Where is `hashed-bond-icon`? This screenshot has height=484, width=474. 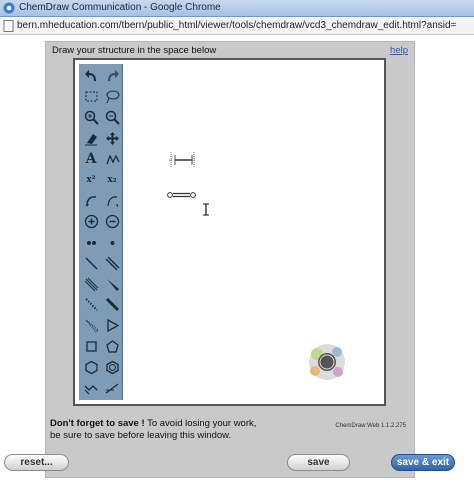
hashed-bond-icon is located at coordinates (91, 305).